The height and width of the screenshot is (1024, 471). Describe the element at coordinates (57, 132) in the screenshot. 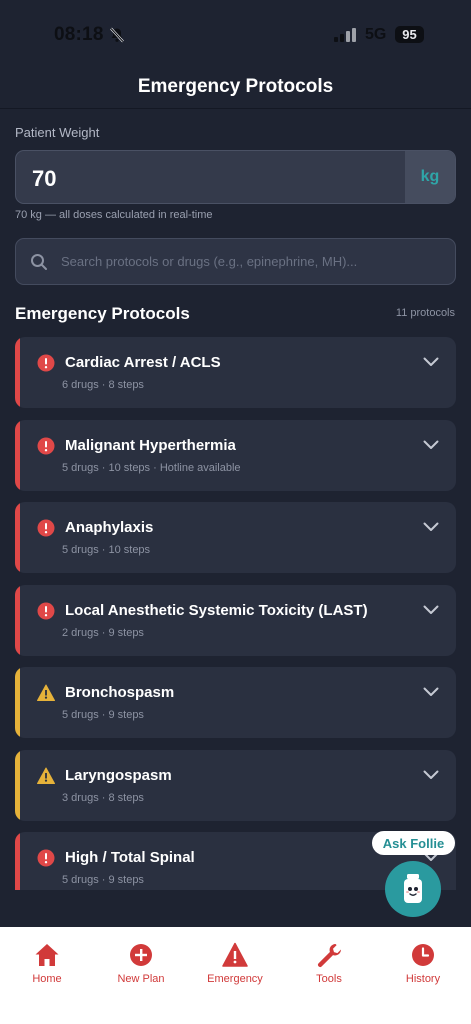

I see `weight-label: Patient Weight` at that location.